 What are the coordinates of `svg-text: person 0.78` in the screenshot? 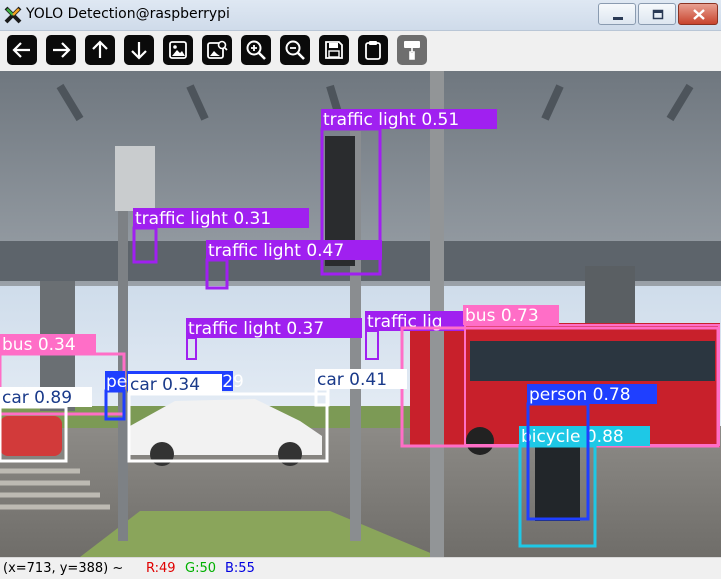 It's located at (580, 395).